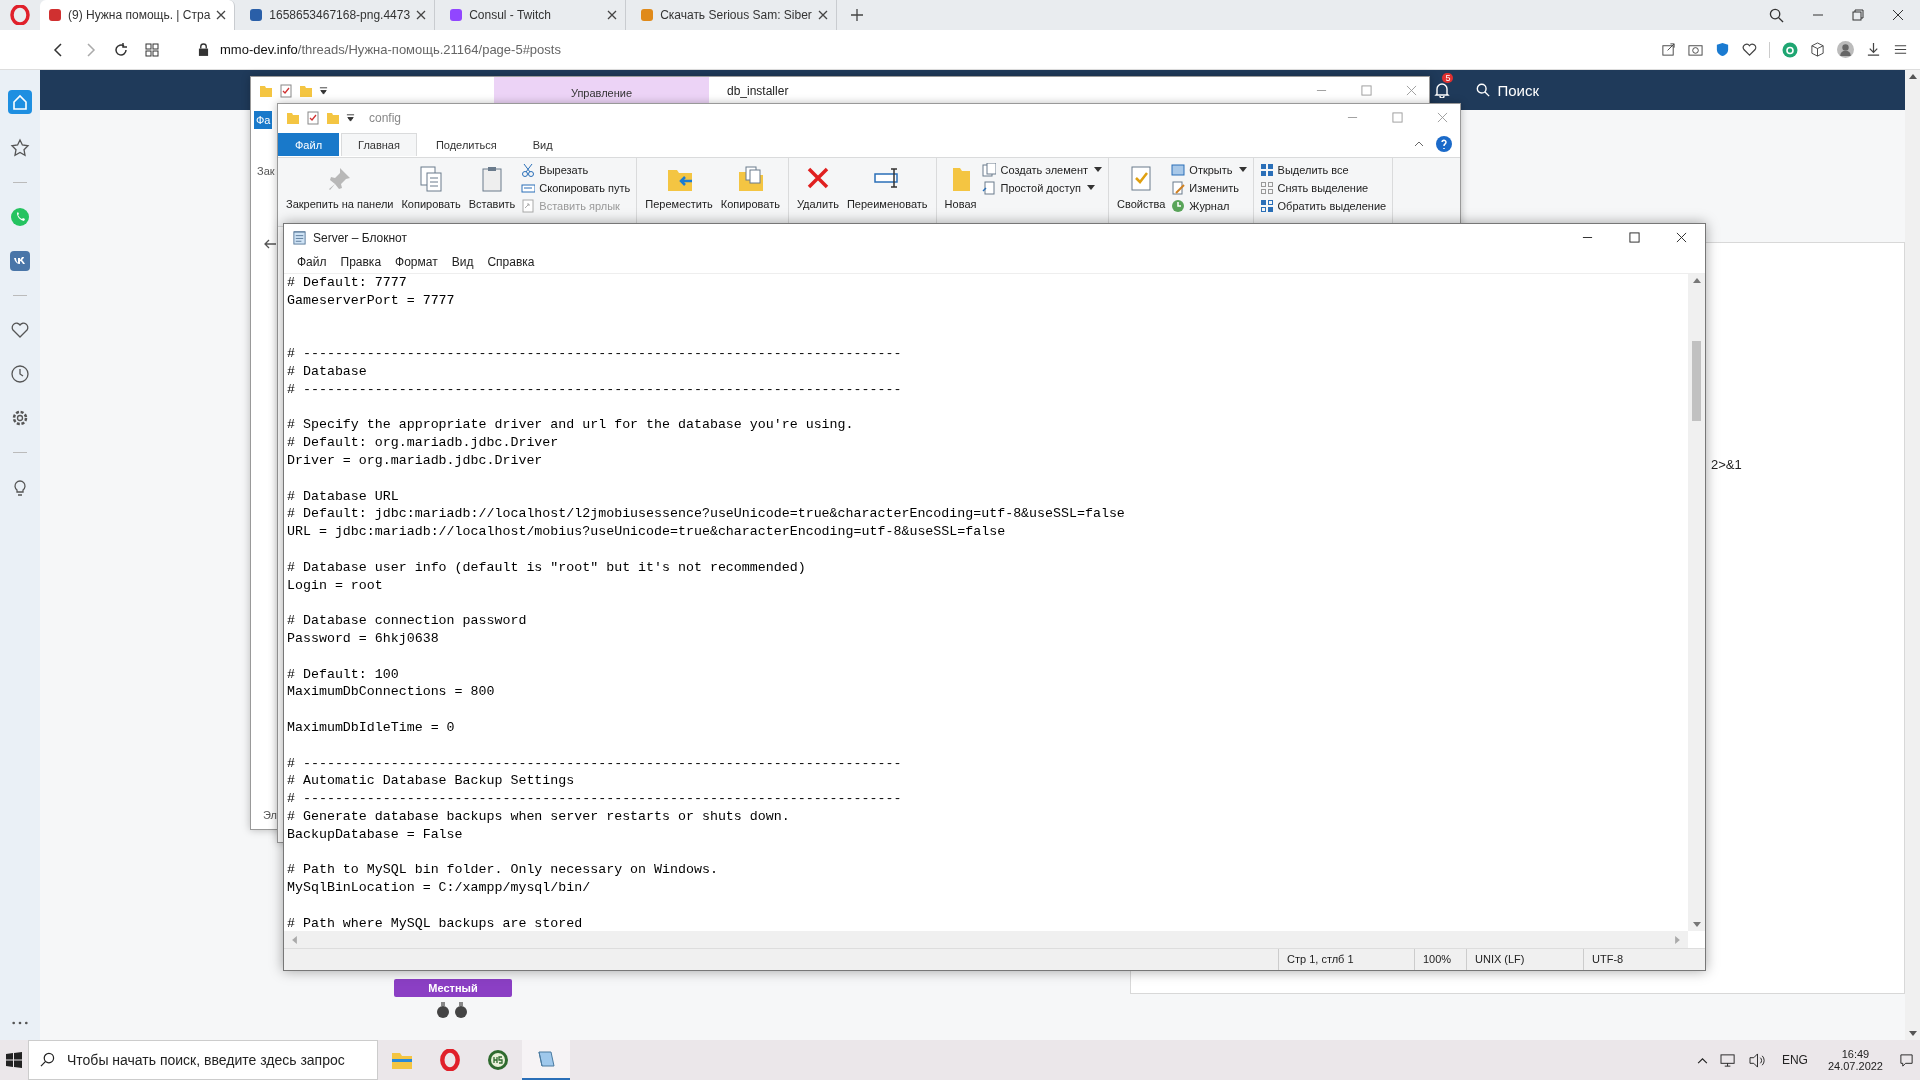 The width and height of the screenshot is (1920, 1080). What do you see at coordinates (1906, 1060) in the screenshot?
I see `notification-icon` at bounding box center [1906, 1060].